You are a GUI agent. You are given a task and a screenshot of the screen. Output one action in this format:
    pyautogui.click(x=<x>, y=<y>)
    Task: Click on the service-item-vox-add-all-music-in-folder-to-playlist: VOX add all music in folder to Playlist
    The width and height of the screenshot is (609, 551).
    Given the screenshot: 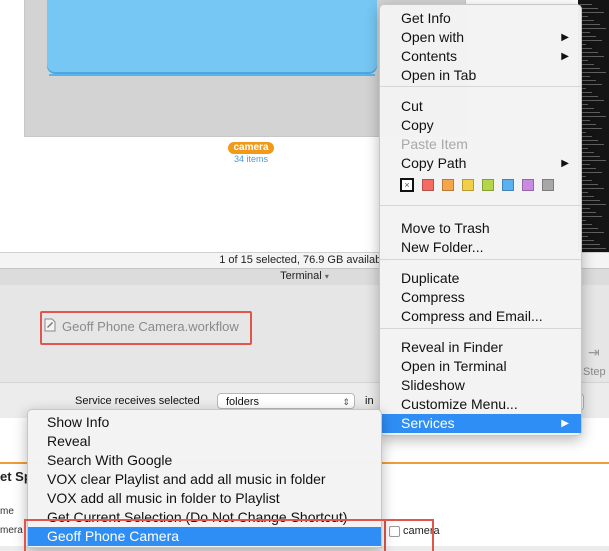 What is the action you would take?
    pyautogui.click(x=204, y=498)
    